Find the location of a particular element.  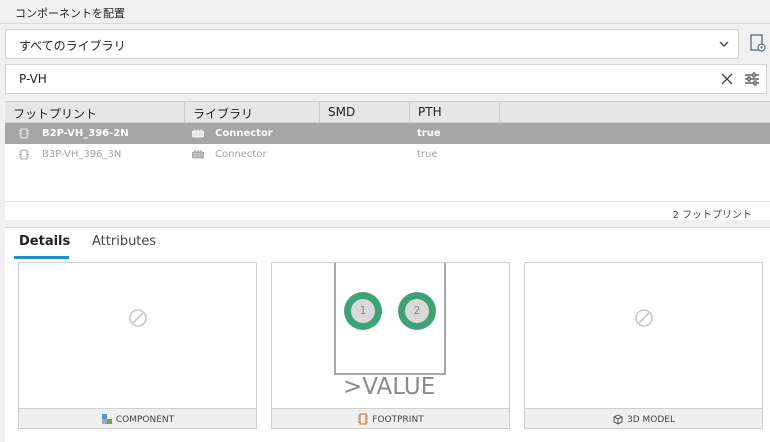

library-select-value: すべてのライブラリ is located at coordinates (72, 46).